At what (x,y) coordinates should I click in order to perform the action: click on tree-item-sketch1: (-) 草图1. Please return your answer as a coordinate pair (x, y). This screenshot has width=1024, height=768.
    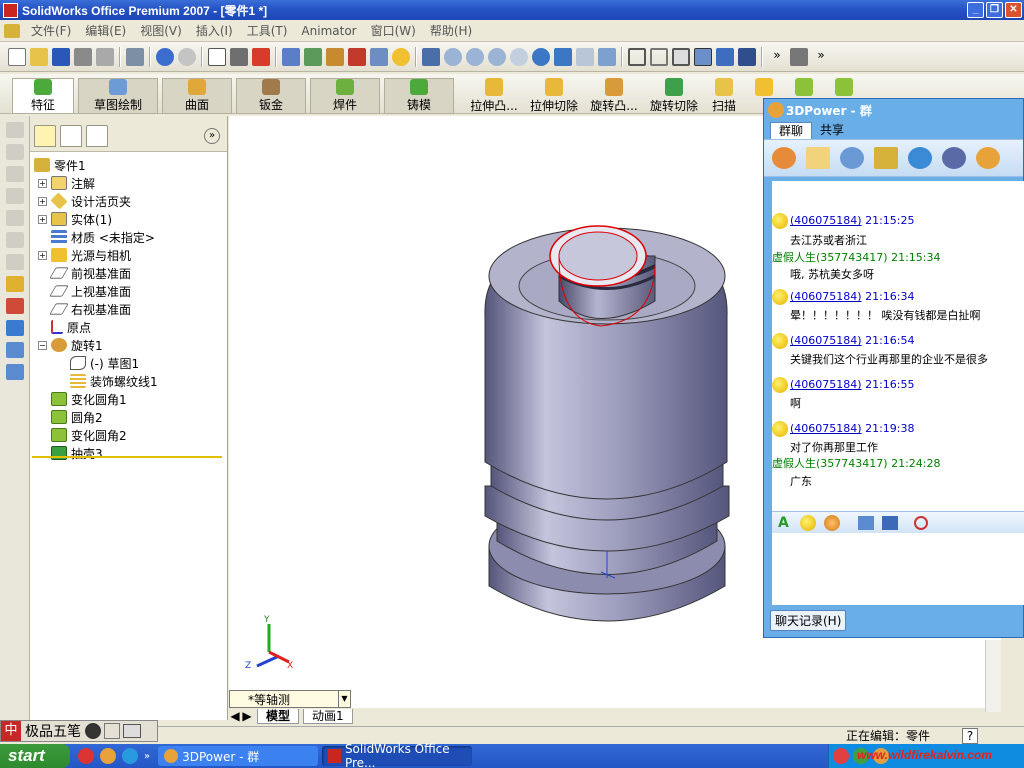
    Looking at the image, I should click on (104, 363).